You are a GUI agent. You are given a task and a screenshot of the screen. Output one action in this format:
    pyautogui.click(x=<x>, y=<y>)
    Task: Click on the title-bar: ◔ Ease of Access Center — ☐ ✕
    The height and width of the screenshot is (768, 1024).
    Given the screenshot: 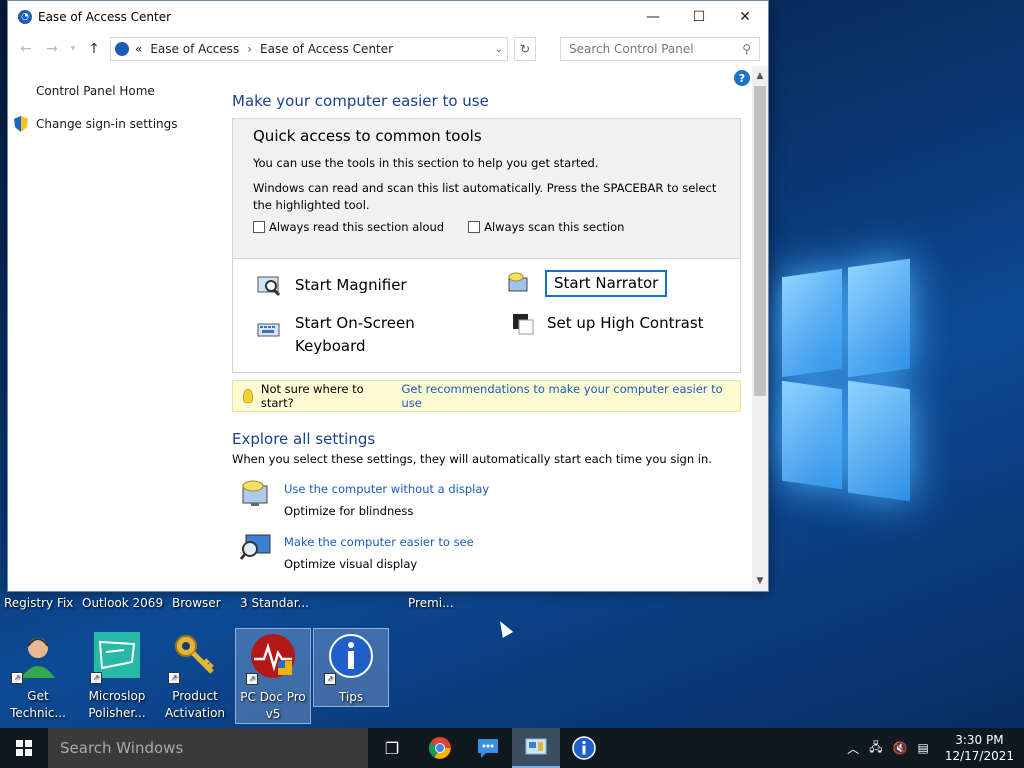 What is the action you would take?
    pyautogui.click(x=388, y=16)
    